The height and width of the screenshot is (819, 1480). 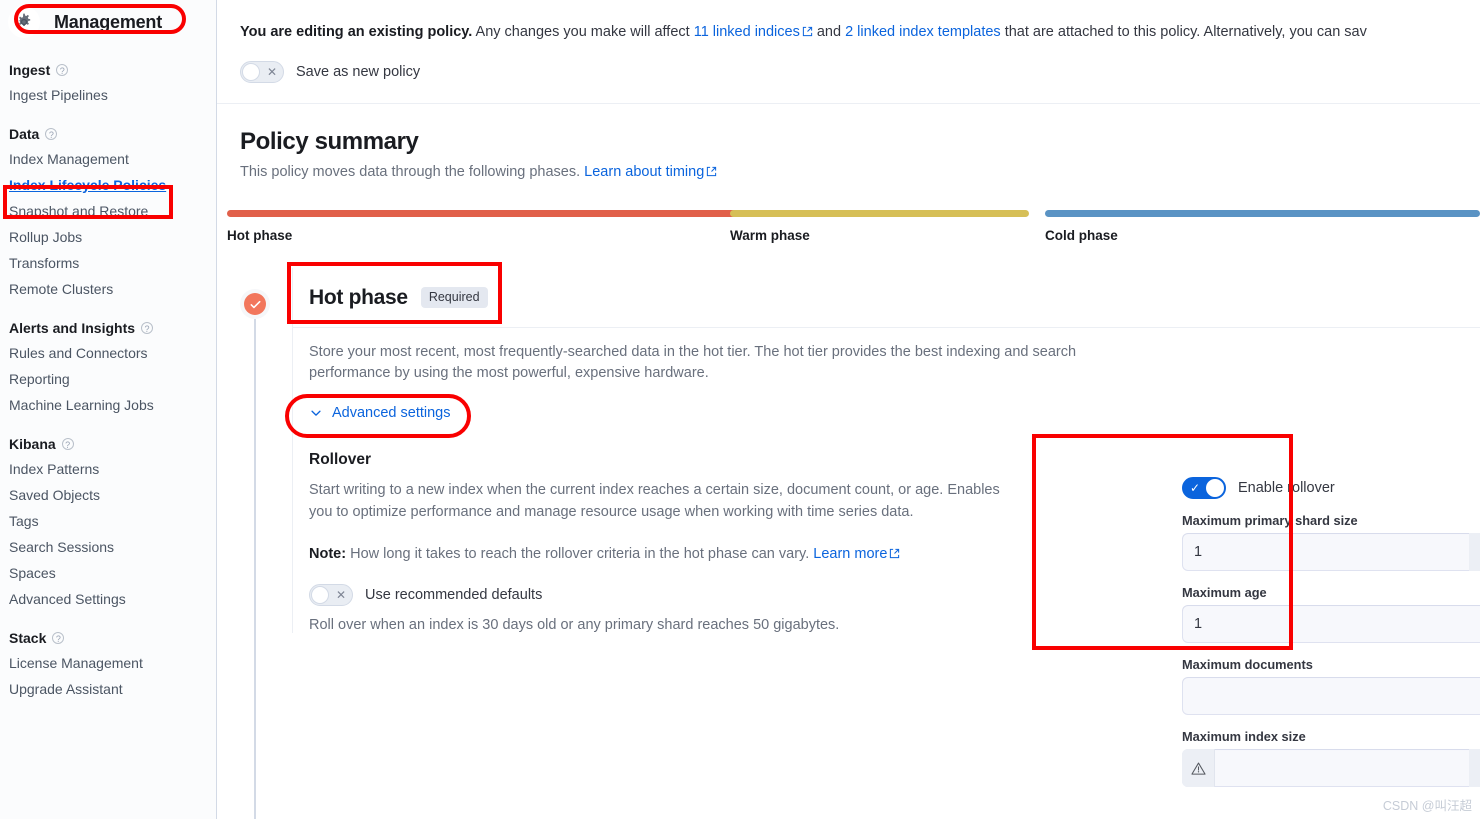 I want to click on form-field: Maximum age days, so click(x=1331, y=614).